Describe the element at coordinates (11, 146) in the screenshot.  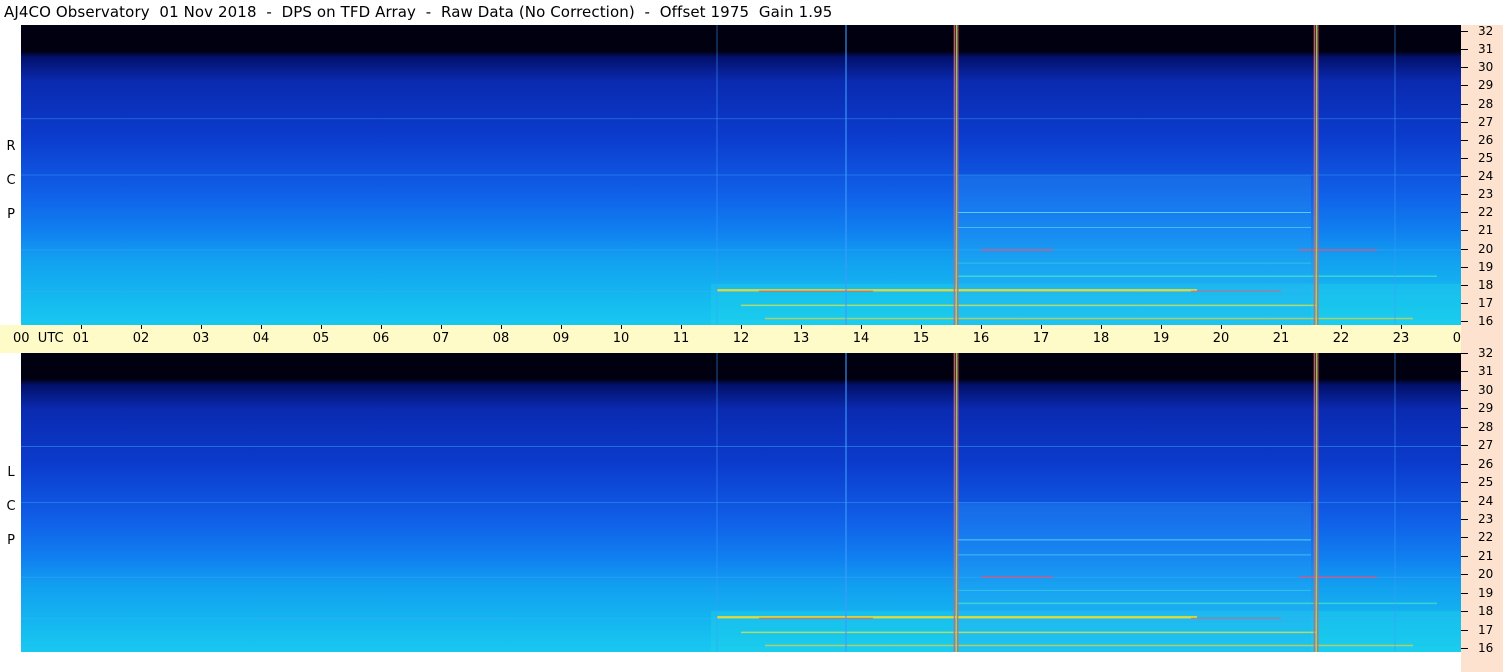
I see `rcp-letter-1: R` at that location.